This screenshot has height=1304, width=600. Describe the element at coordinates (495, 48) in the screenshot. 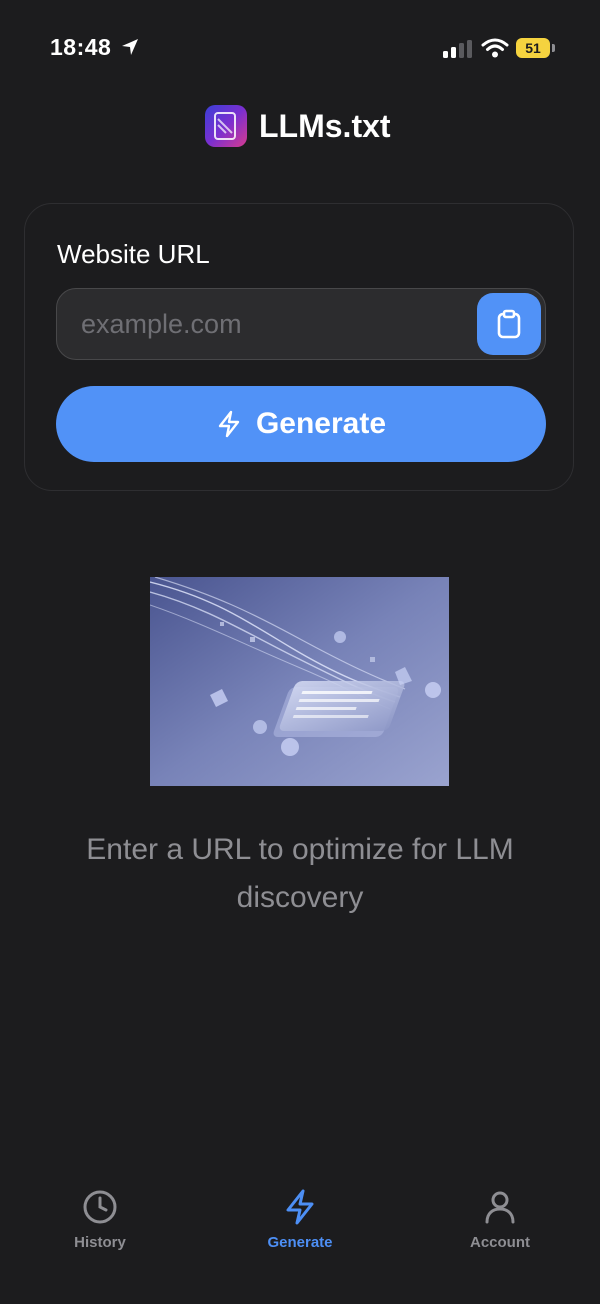

I see `wifi-icon` at that location.